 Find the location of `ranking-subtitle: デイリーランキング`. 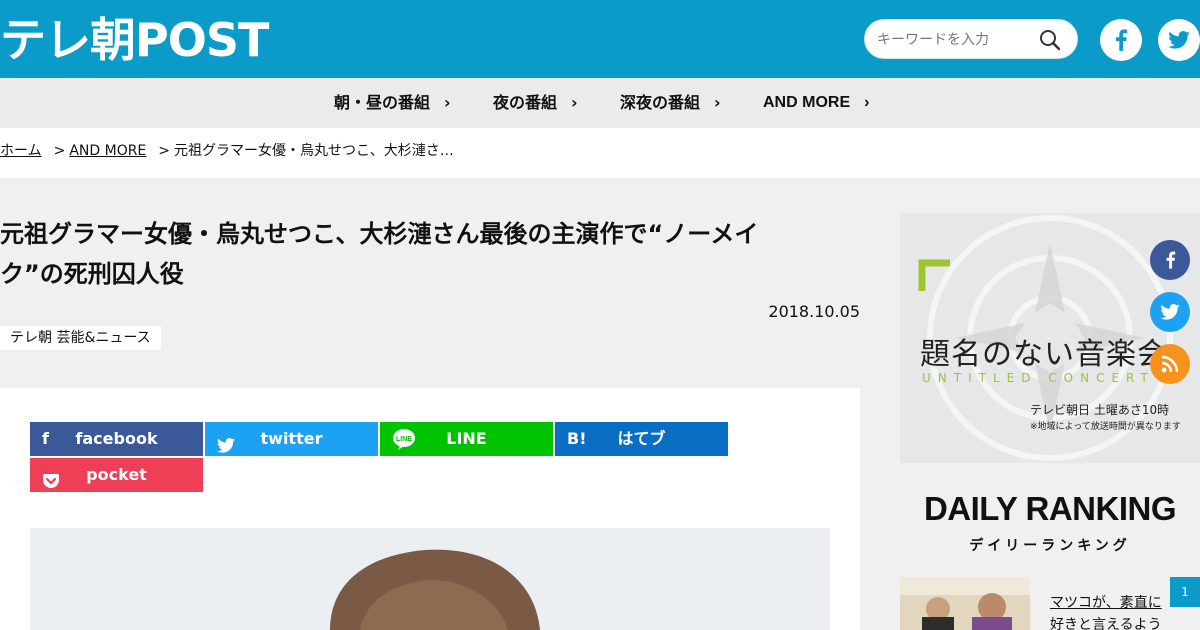

ranking-subtitle: デイリーランキング is located at coordinates (1050, 546).